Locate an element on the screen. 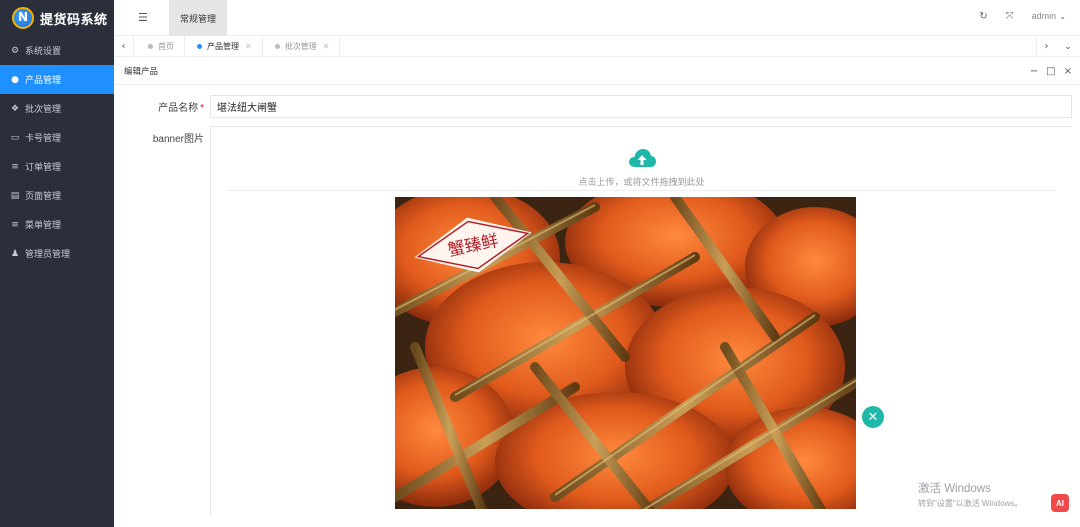 The width and height of the screenshot is (1080, 527). maximize-icon: □ is located at coordinates (1050, 71).